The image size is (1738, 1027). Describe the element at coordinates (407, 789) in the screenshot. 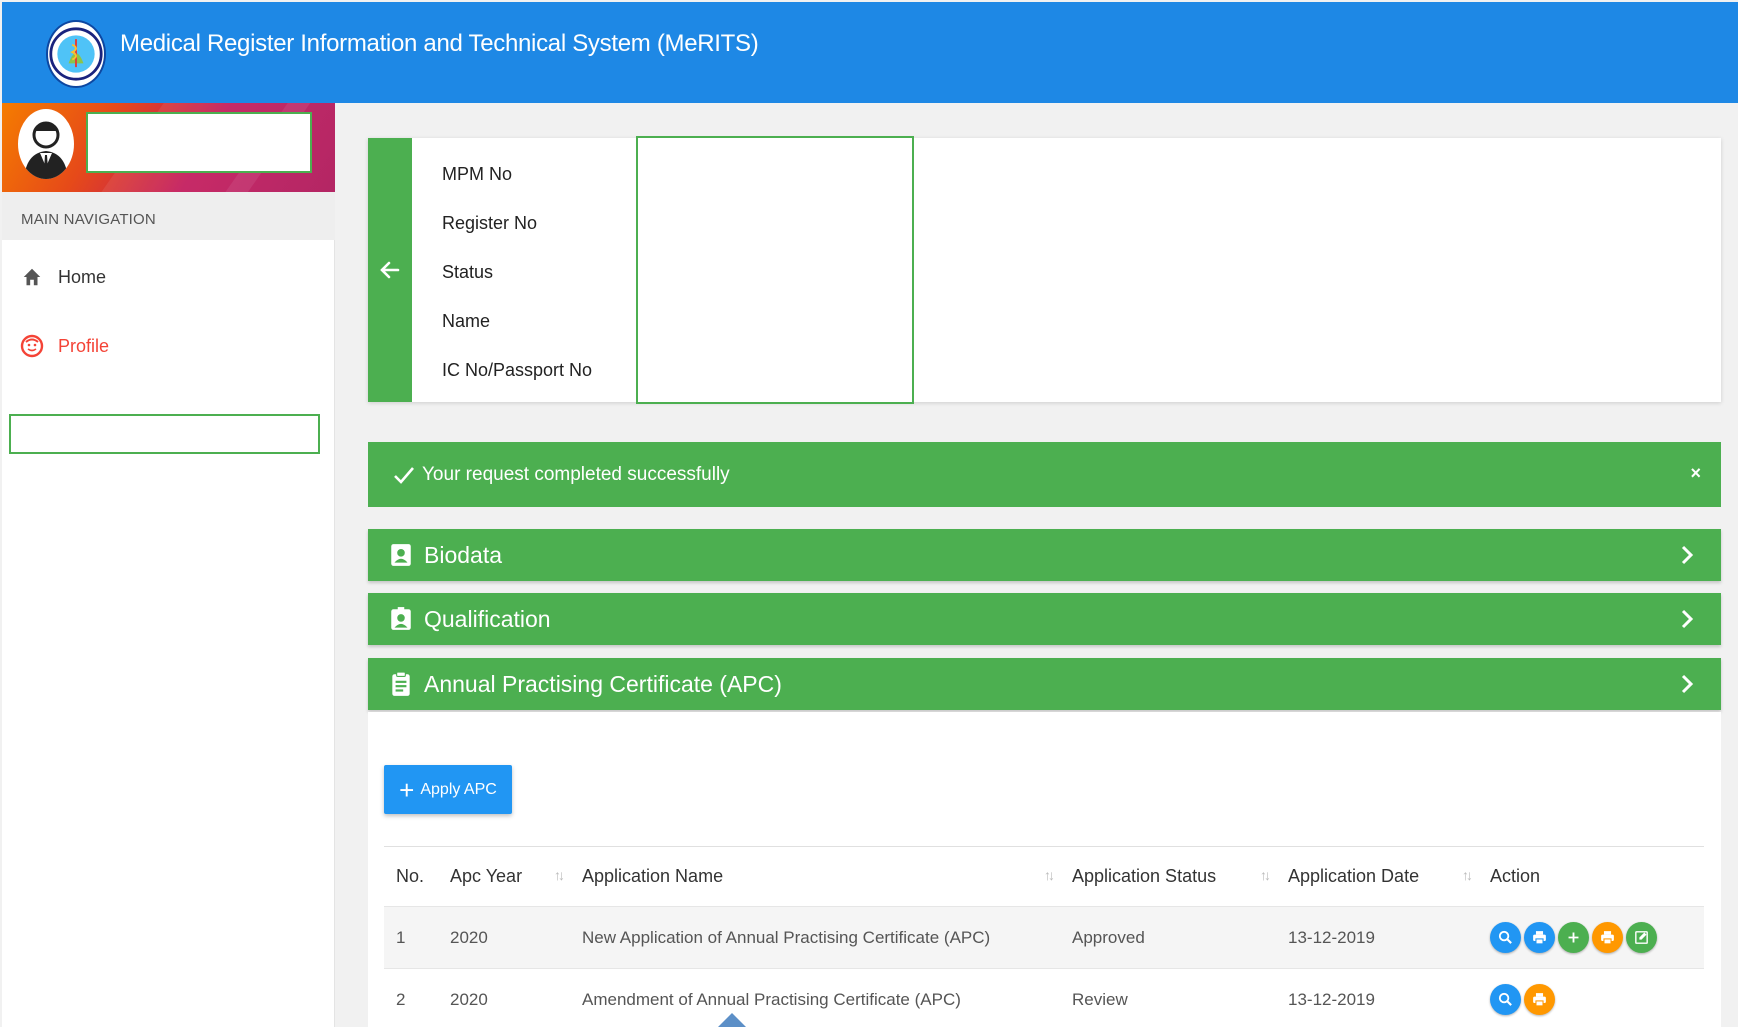

I see `plus-icon: +` at that location.